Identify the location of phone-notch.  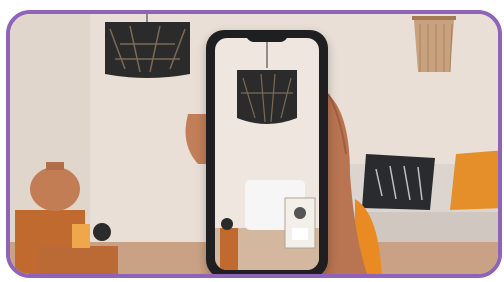
(267, 37).